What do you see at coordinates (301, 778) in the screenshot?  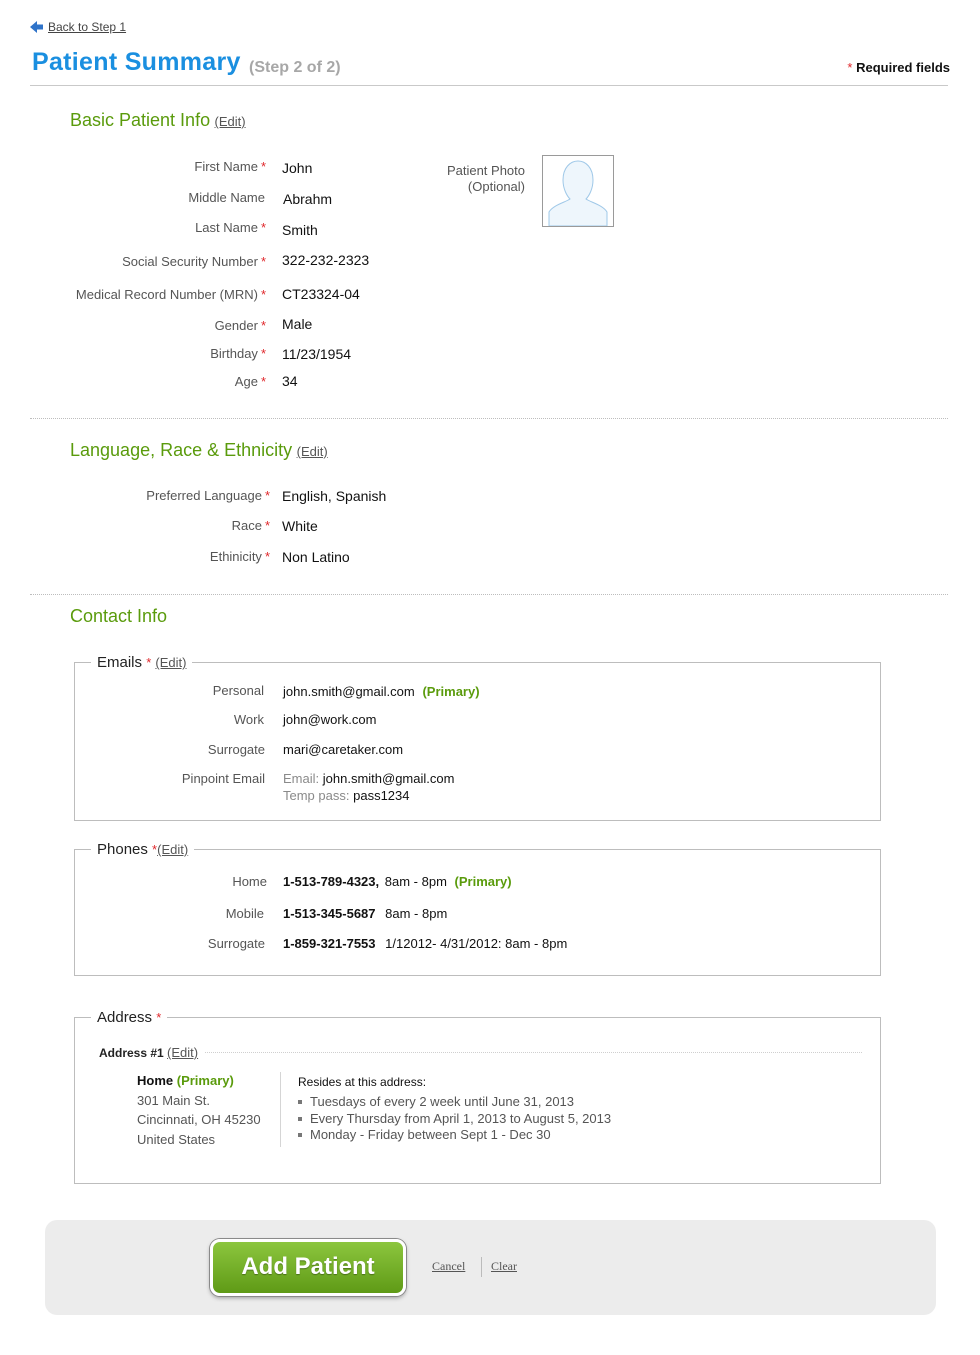 I see `pinpoint-email-caption: Email:` at bounding box center [301, 778].